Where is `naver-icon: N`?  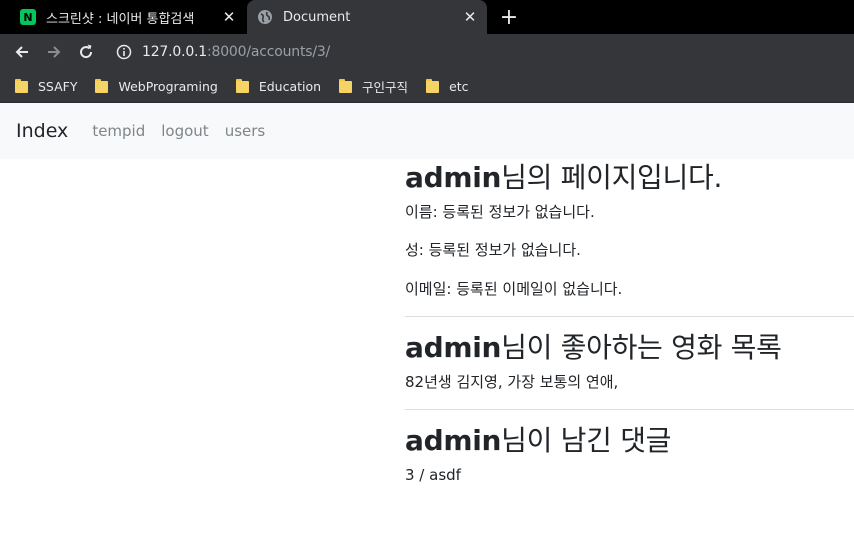
naver-icon: N is located at coordinates (28, 17).